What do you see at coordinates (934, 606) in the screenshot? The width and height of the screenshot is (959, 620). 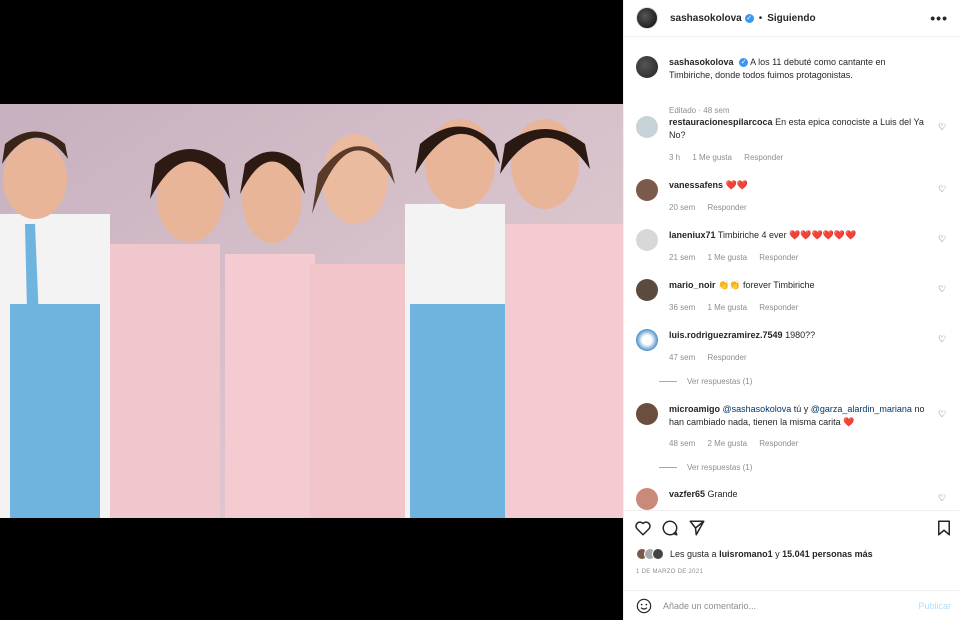 I see `publish-button: Publicar` at bounding box center [934, 606].